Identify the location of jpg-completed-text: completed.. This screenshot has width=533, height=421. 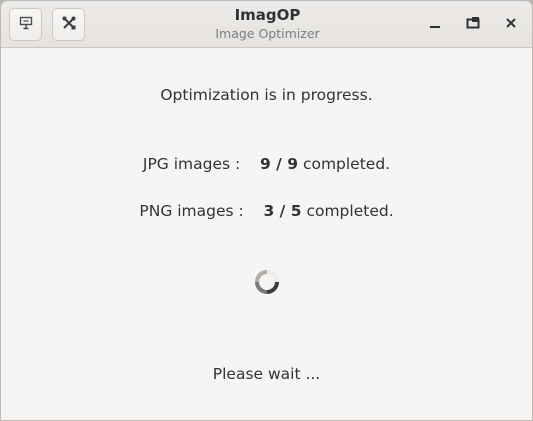
(346, 164).